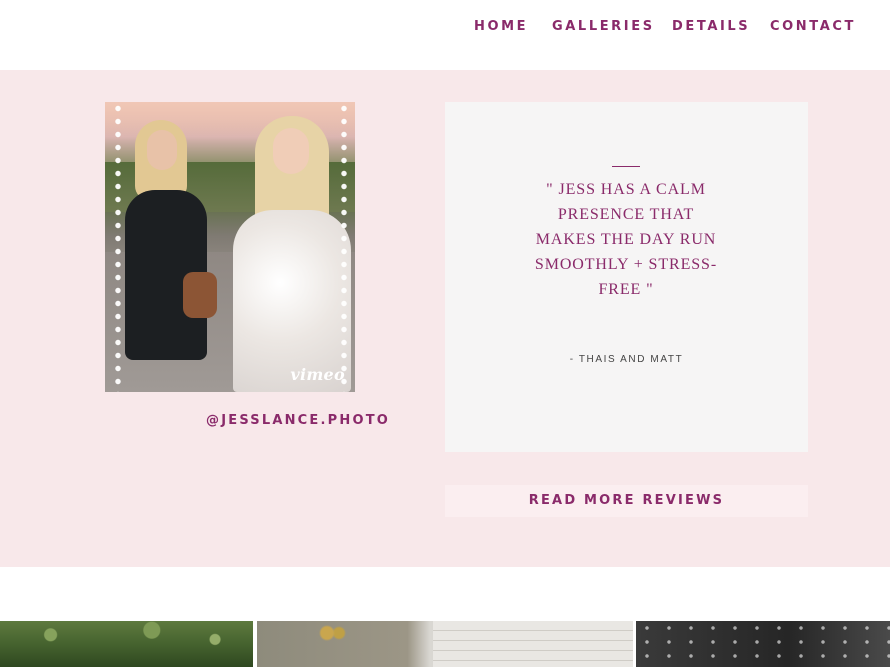  I want to click on gallery-image-lights, so click(763, 644).